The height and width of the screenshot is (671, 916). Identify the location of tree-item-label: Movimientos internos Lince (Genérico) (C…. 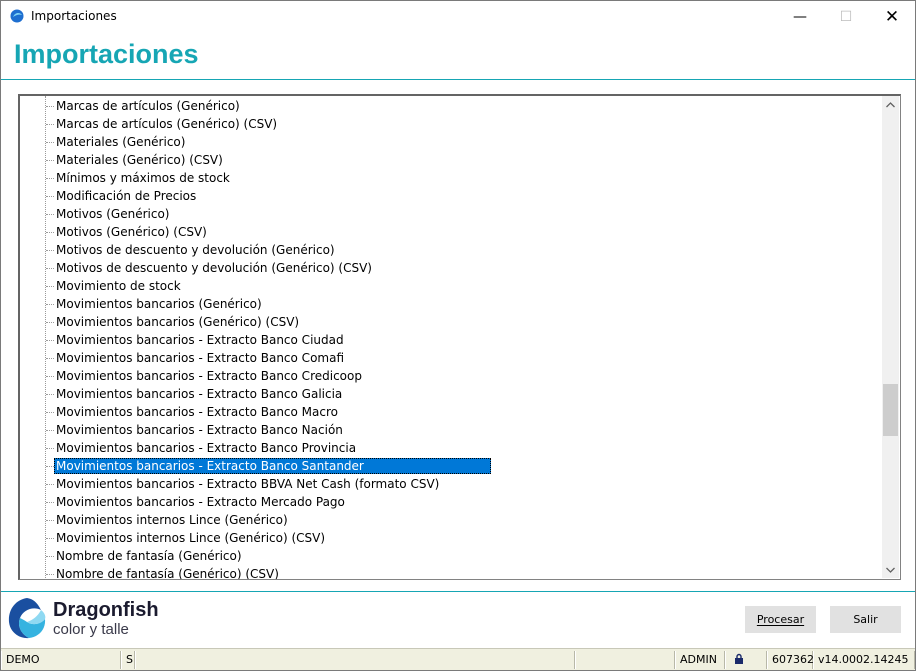
(191, 538).